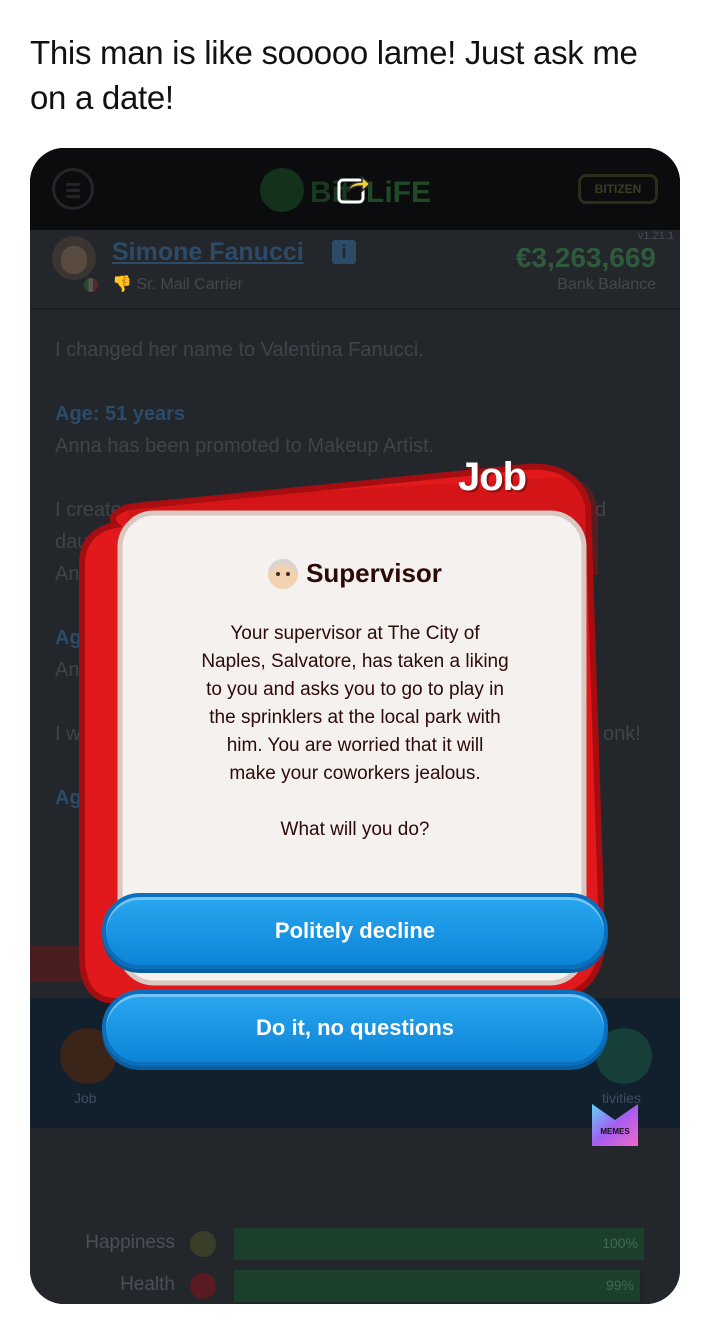 The image size is (710, 1335). What do you see at coordinates (130, 1242) in the screenshot?
I see `stat-label-happiness: Happiness` at bounding box center [130, 1242].